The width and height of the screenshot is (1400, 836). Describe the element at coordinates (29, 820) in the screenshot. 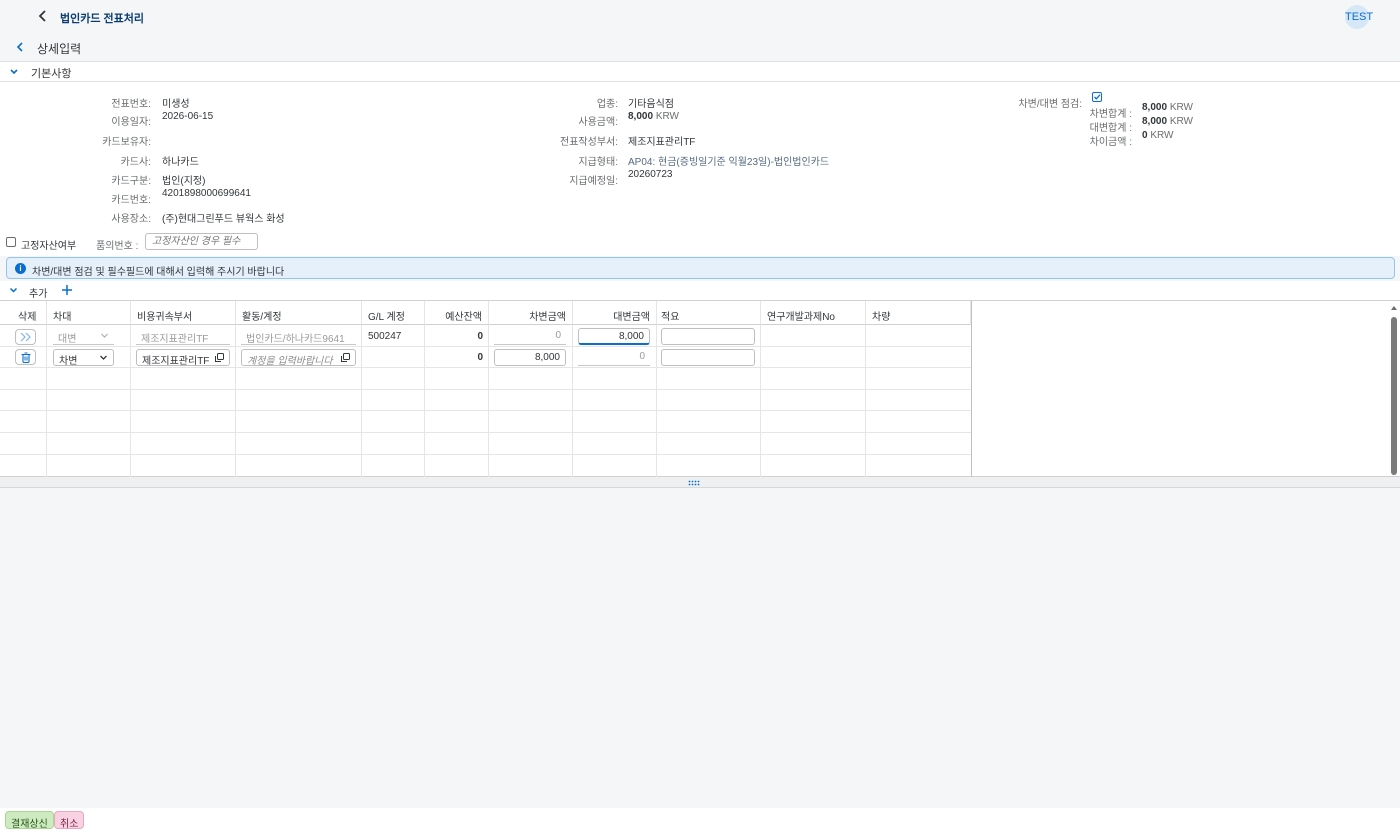

I see `submit-approval-button: 결재상신` at that location.